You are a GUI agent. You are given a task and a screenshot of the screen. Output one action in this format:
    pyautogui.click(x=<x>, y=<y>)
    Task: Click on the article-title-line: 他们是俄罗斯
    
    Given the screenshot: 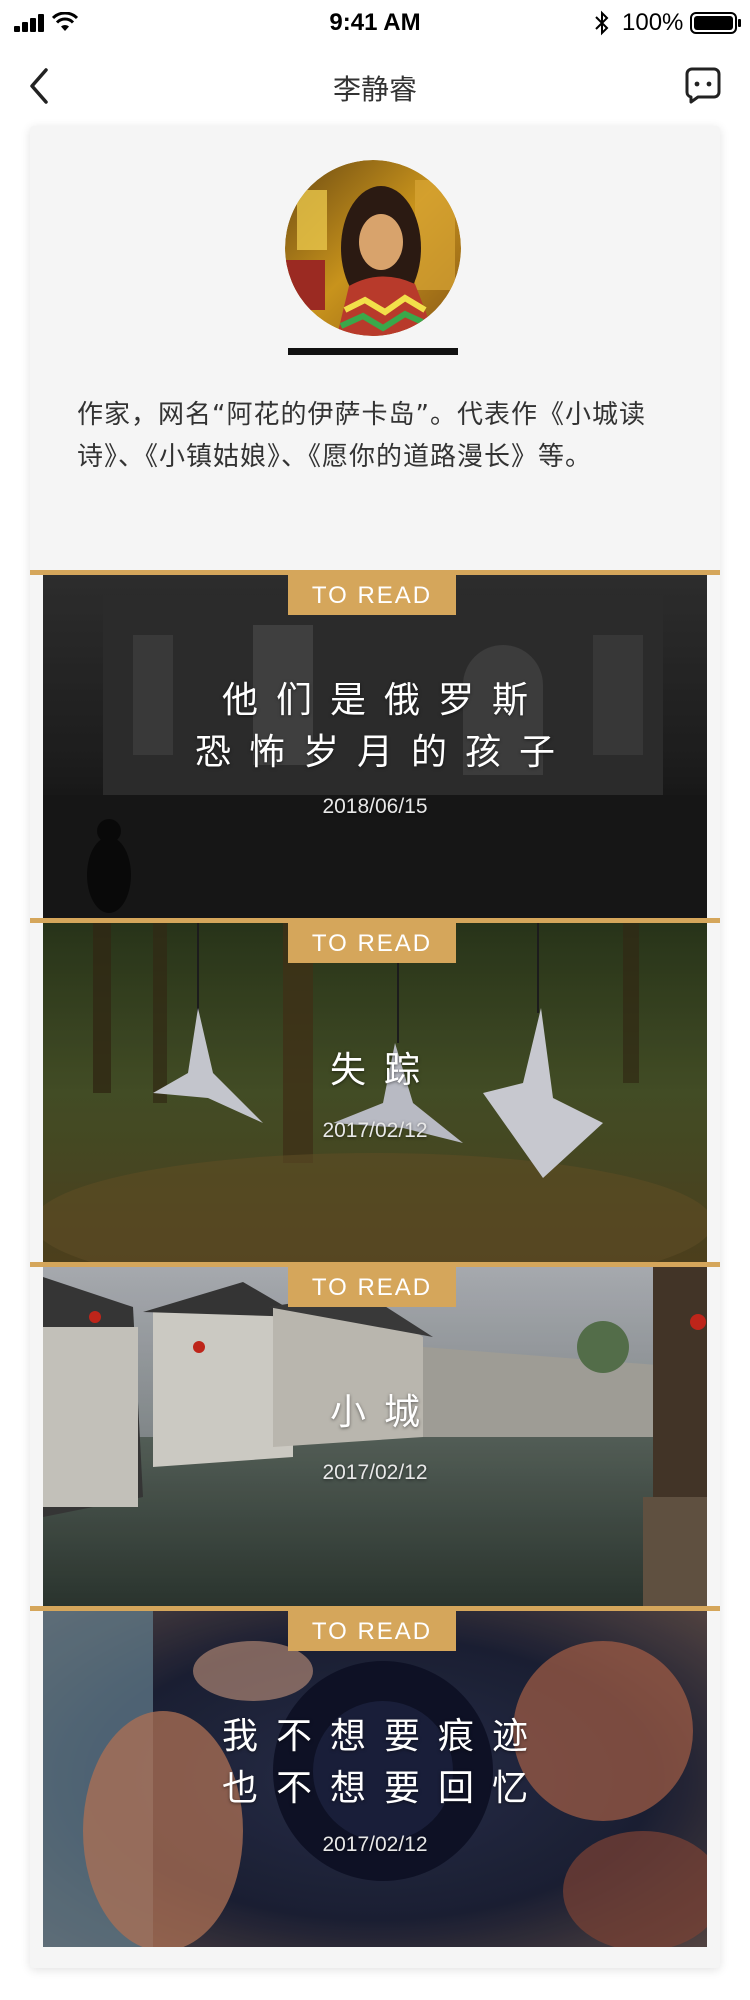 What is the action you would take?
    pyautogui.click(x=383, y=700)
    